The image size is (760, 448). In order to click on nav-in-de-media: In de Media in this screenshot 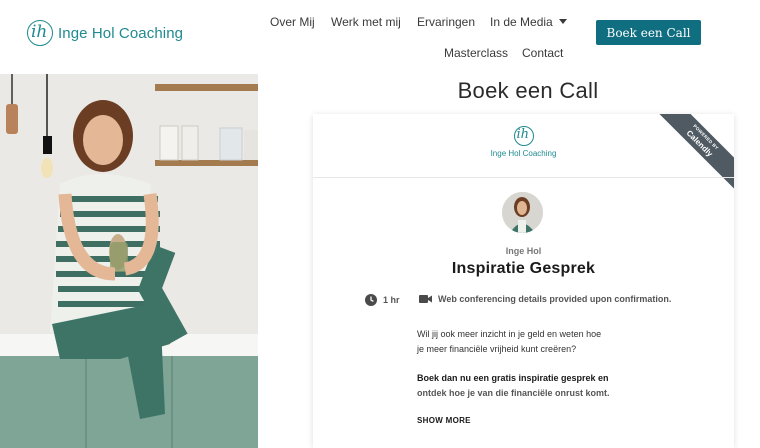, I will do `click(528, 22)`.